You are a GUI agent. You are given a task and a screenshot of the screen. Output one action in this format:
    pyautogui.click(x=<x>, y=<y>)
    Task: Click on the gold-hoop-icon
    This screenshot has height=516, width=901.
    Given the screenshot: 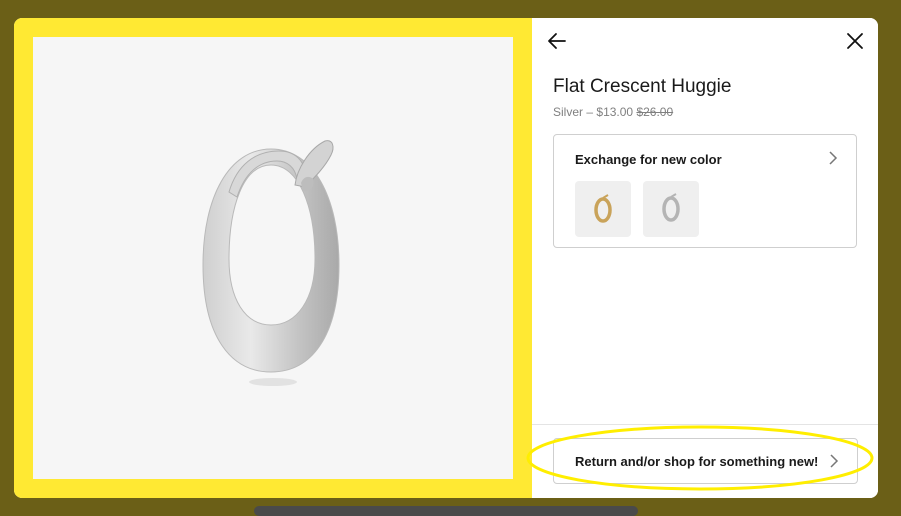 What is the action you would take?
    pyautogui.click(x=603, y=208)
    